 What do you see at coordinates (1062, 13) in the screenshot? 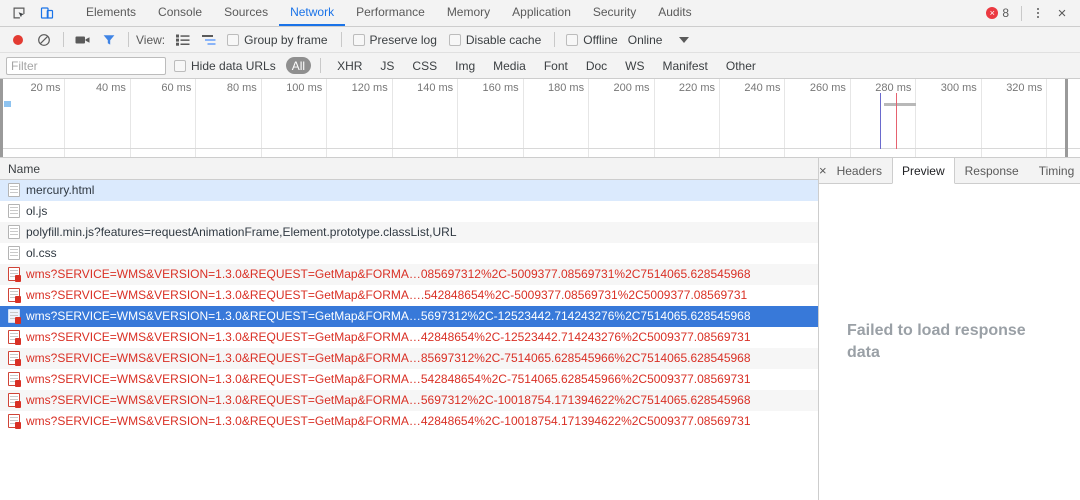
I see `close-icon: ×` at bounding box center [1062, 13].